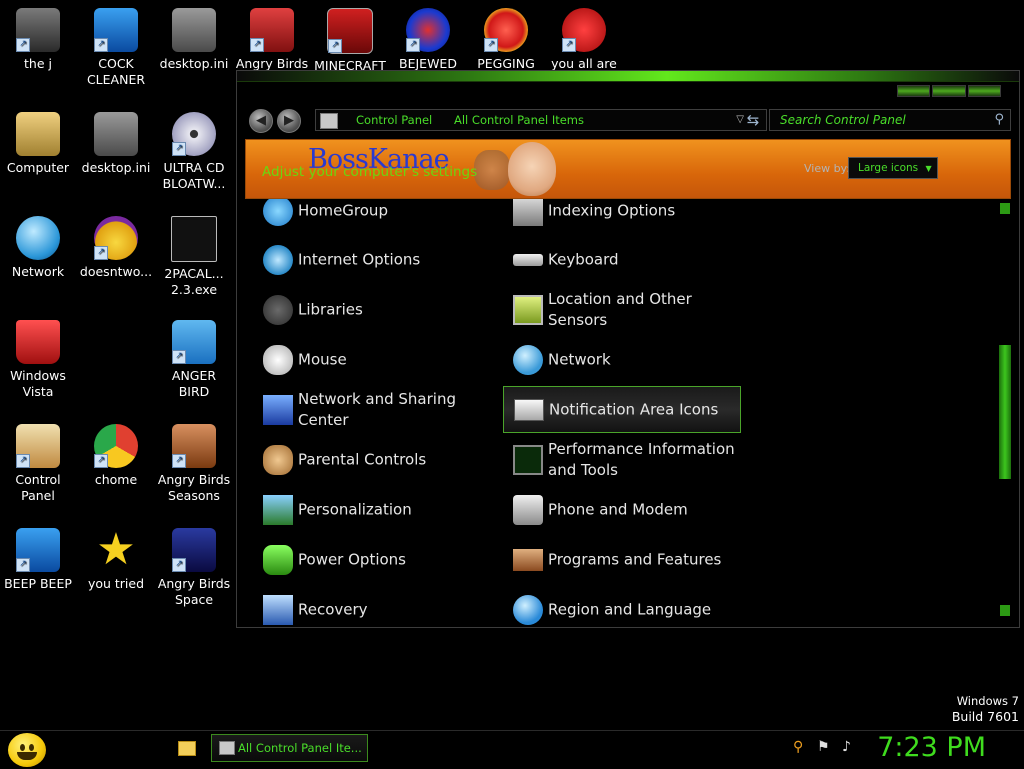 The width and height of the screenshot is (1024, 769). Describe the element at coordinates (506, 40) in the screenshot. I see `desktop-icon-pegging: ↗ PEGGING` at that location.